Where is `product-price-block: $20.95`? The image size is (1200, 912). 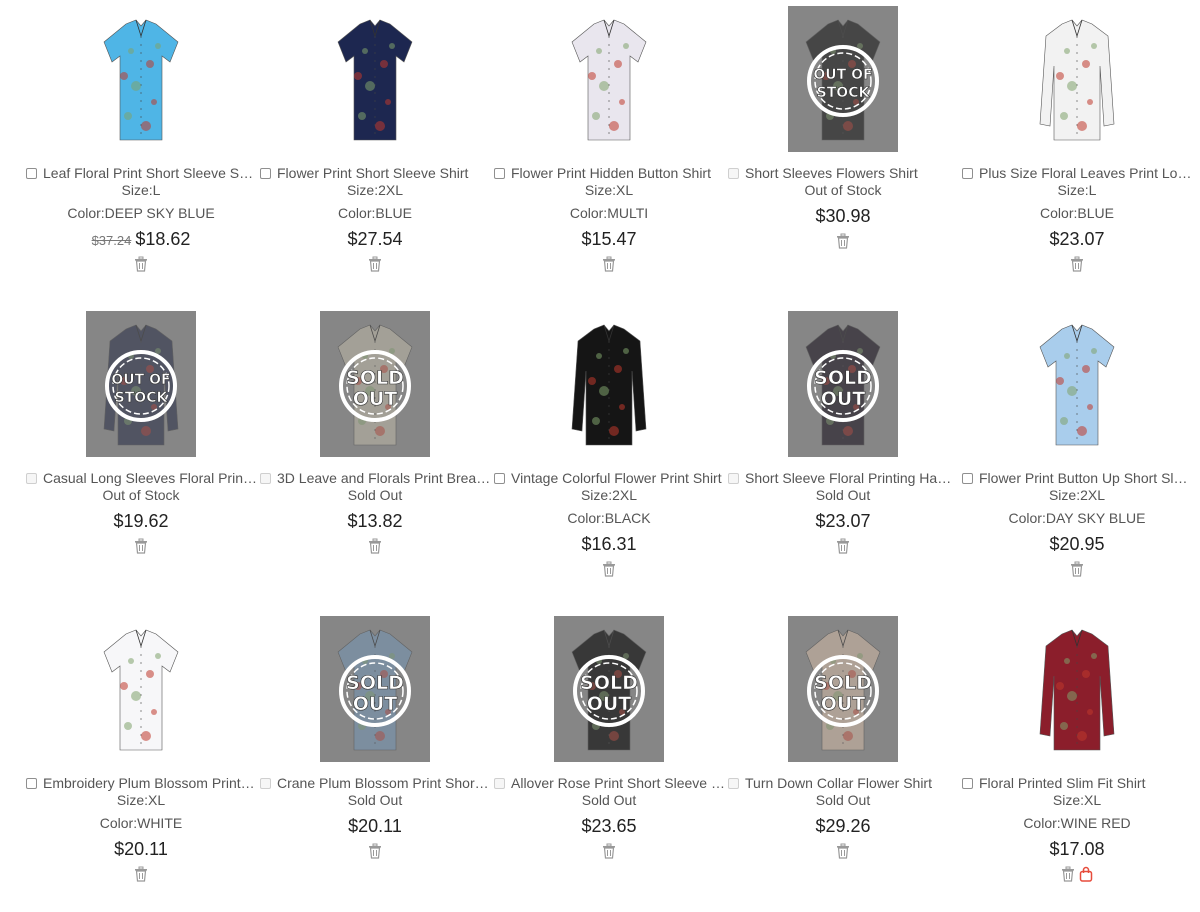
product-price-block: $20.95 is located at coordinates (1077, 544).